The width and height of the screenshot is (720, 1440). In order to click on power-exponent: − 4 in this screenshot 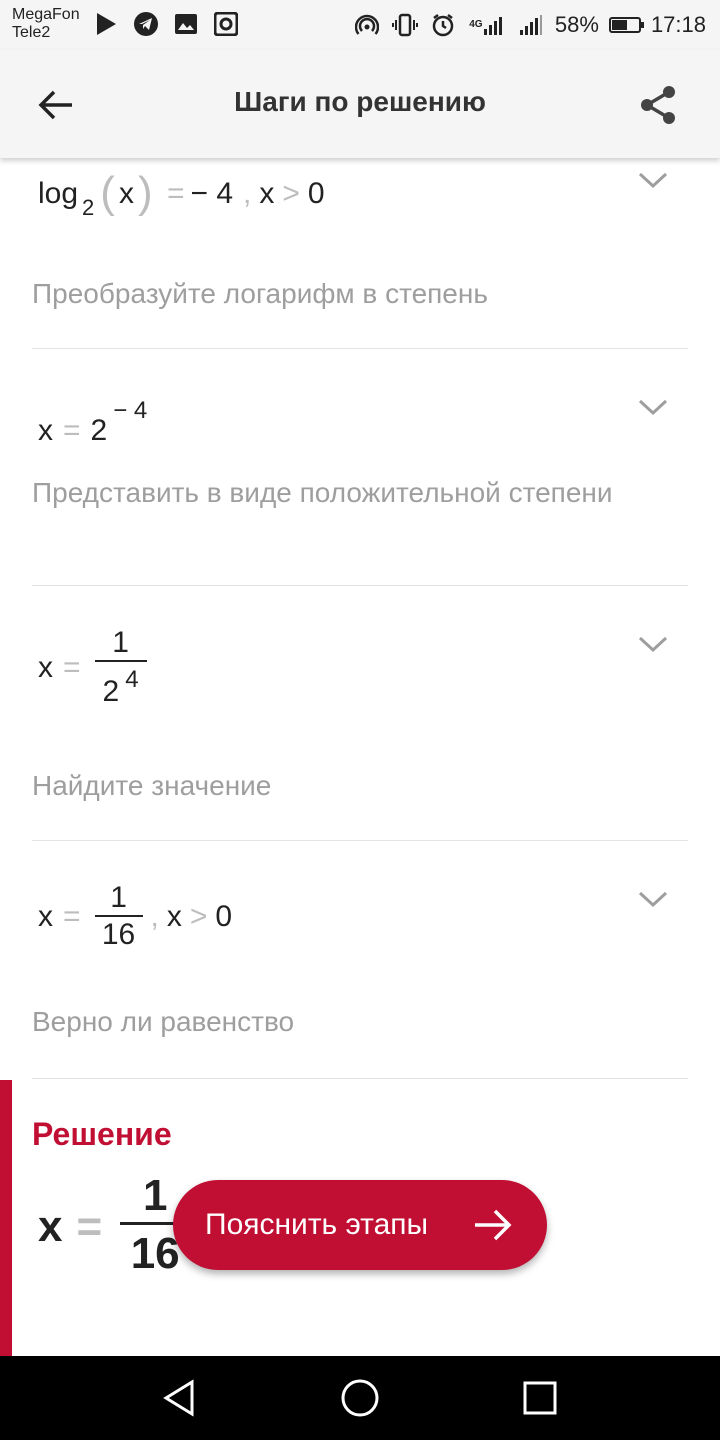, I will do `click(130, 410)`.